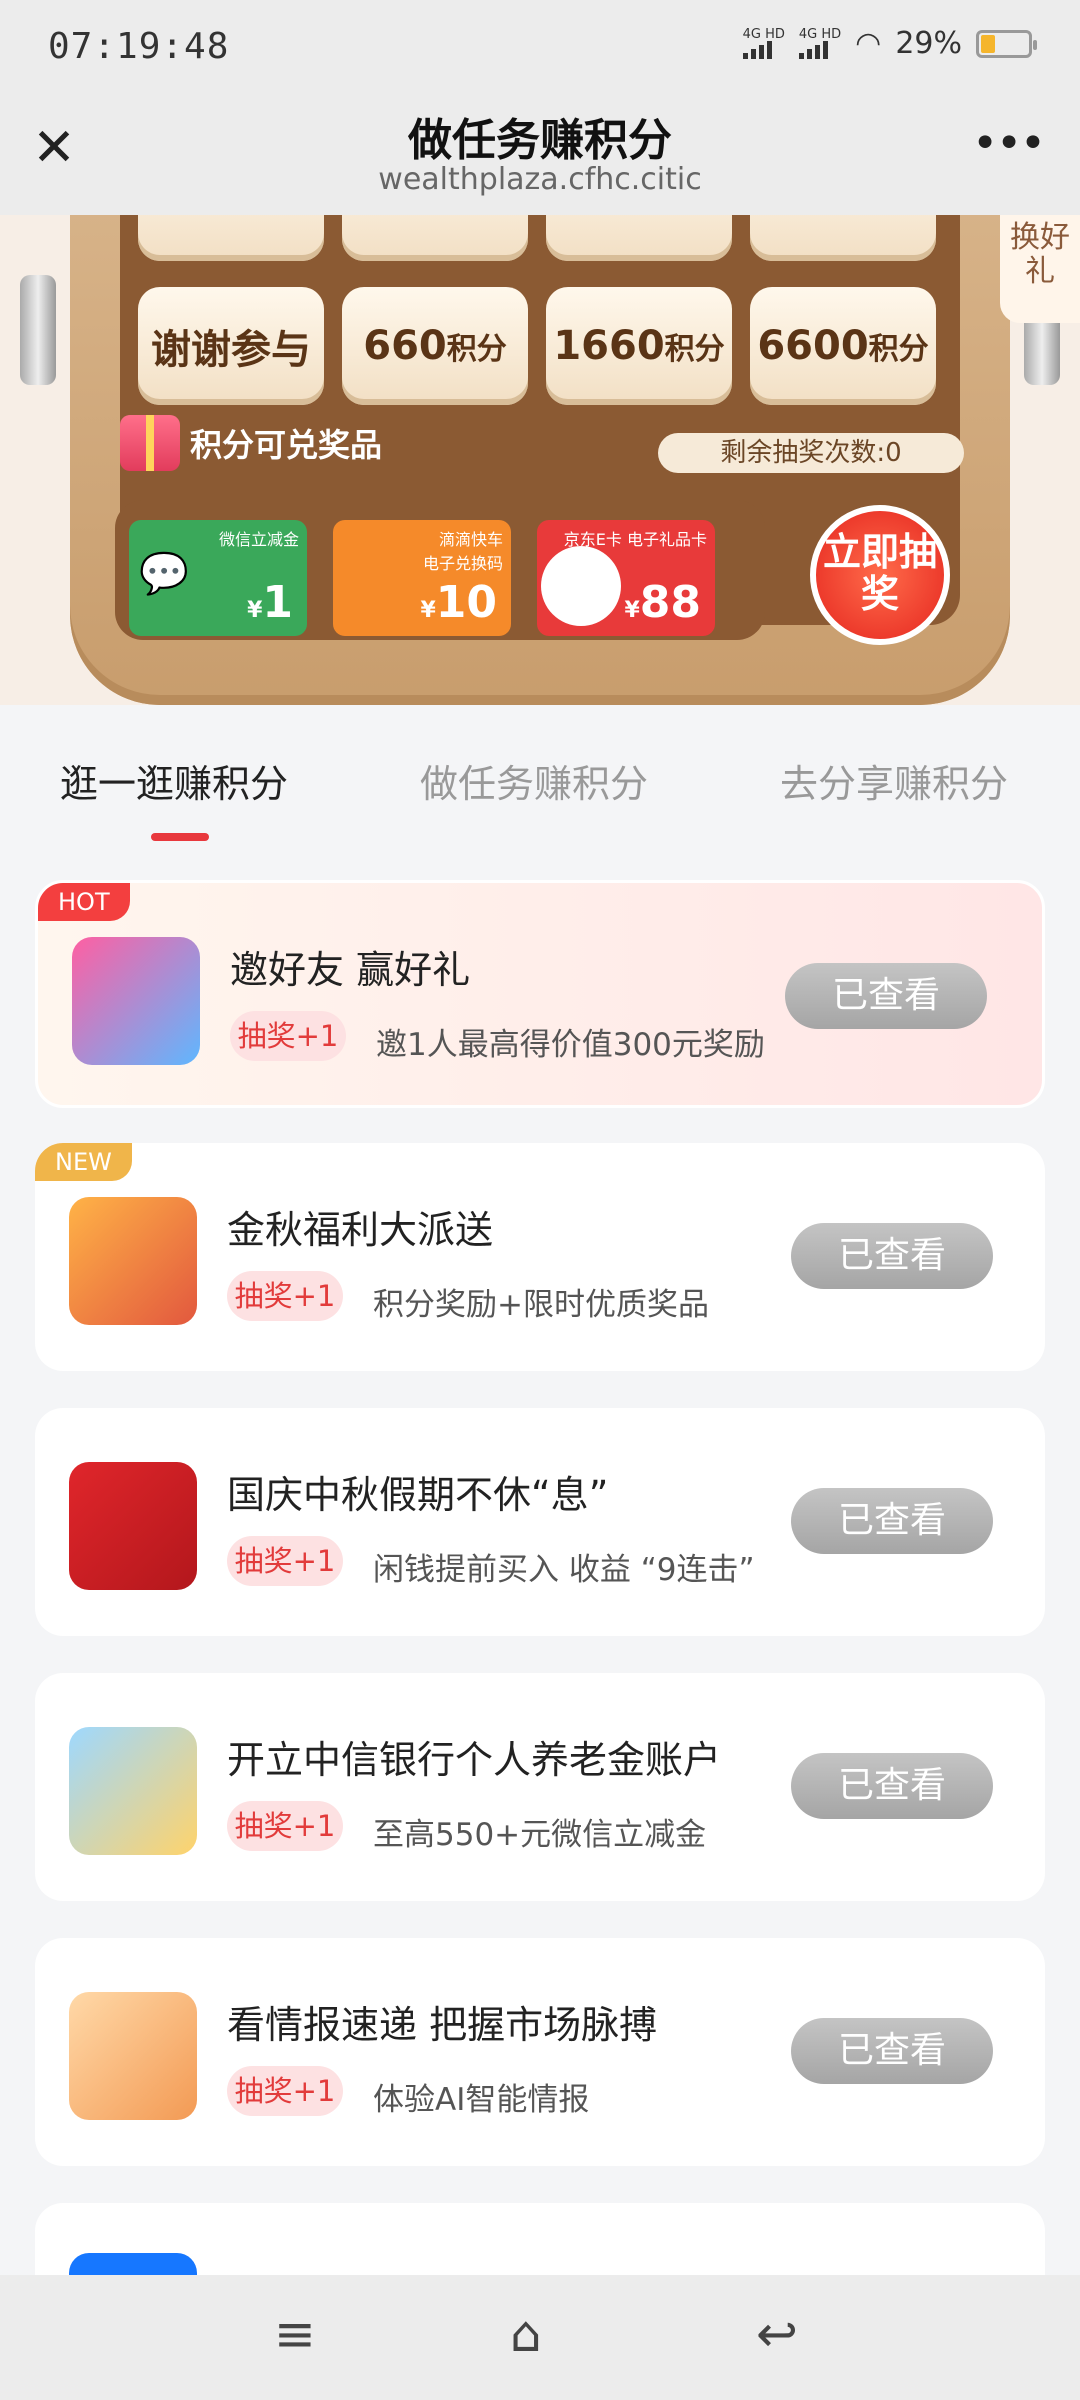 This screenshot has height=2400, width=1080. I want to click on signal-icon-2: 4G HD, so click(820, 43).